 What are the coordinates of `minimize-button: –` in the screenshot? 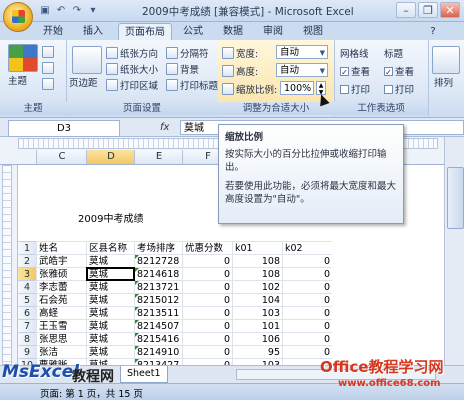 It's located at (406, 10).